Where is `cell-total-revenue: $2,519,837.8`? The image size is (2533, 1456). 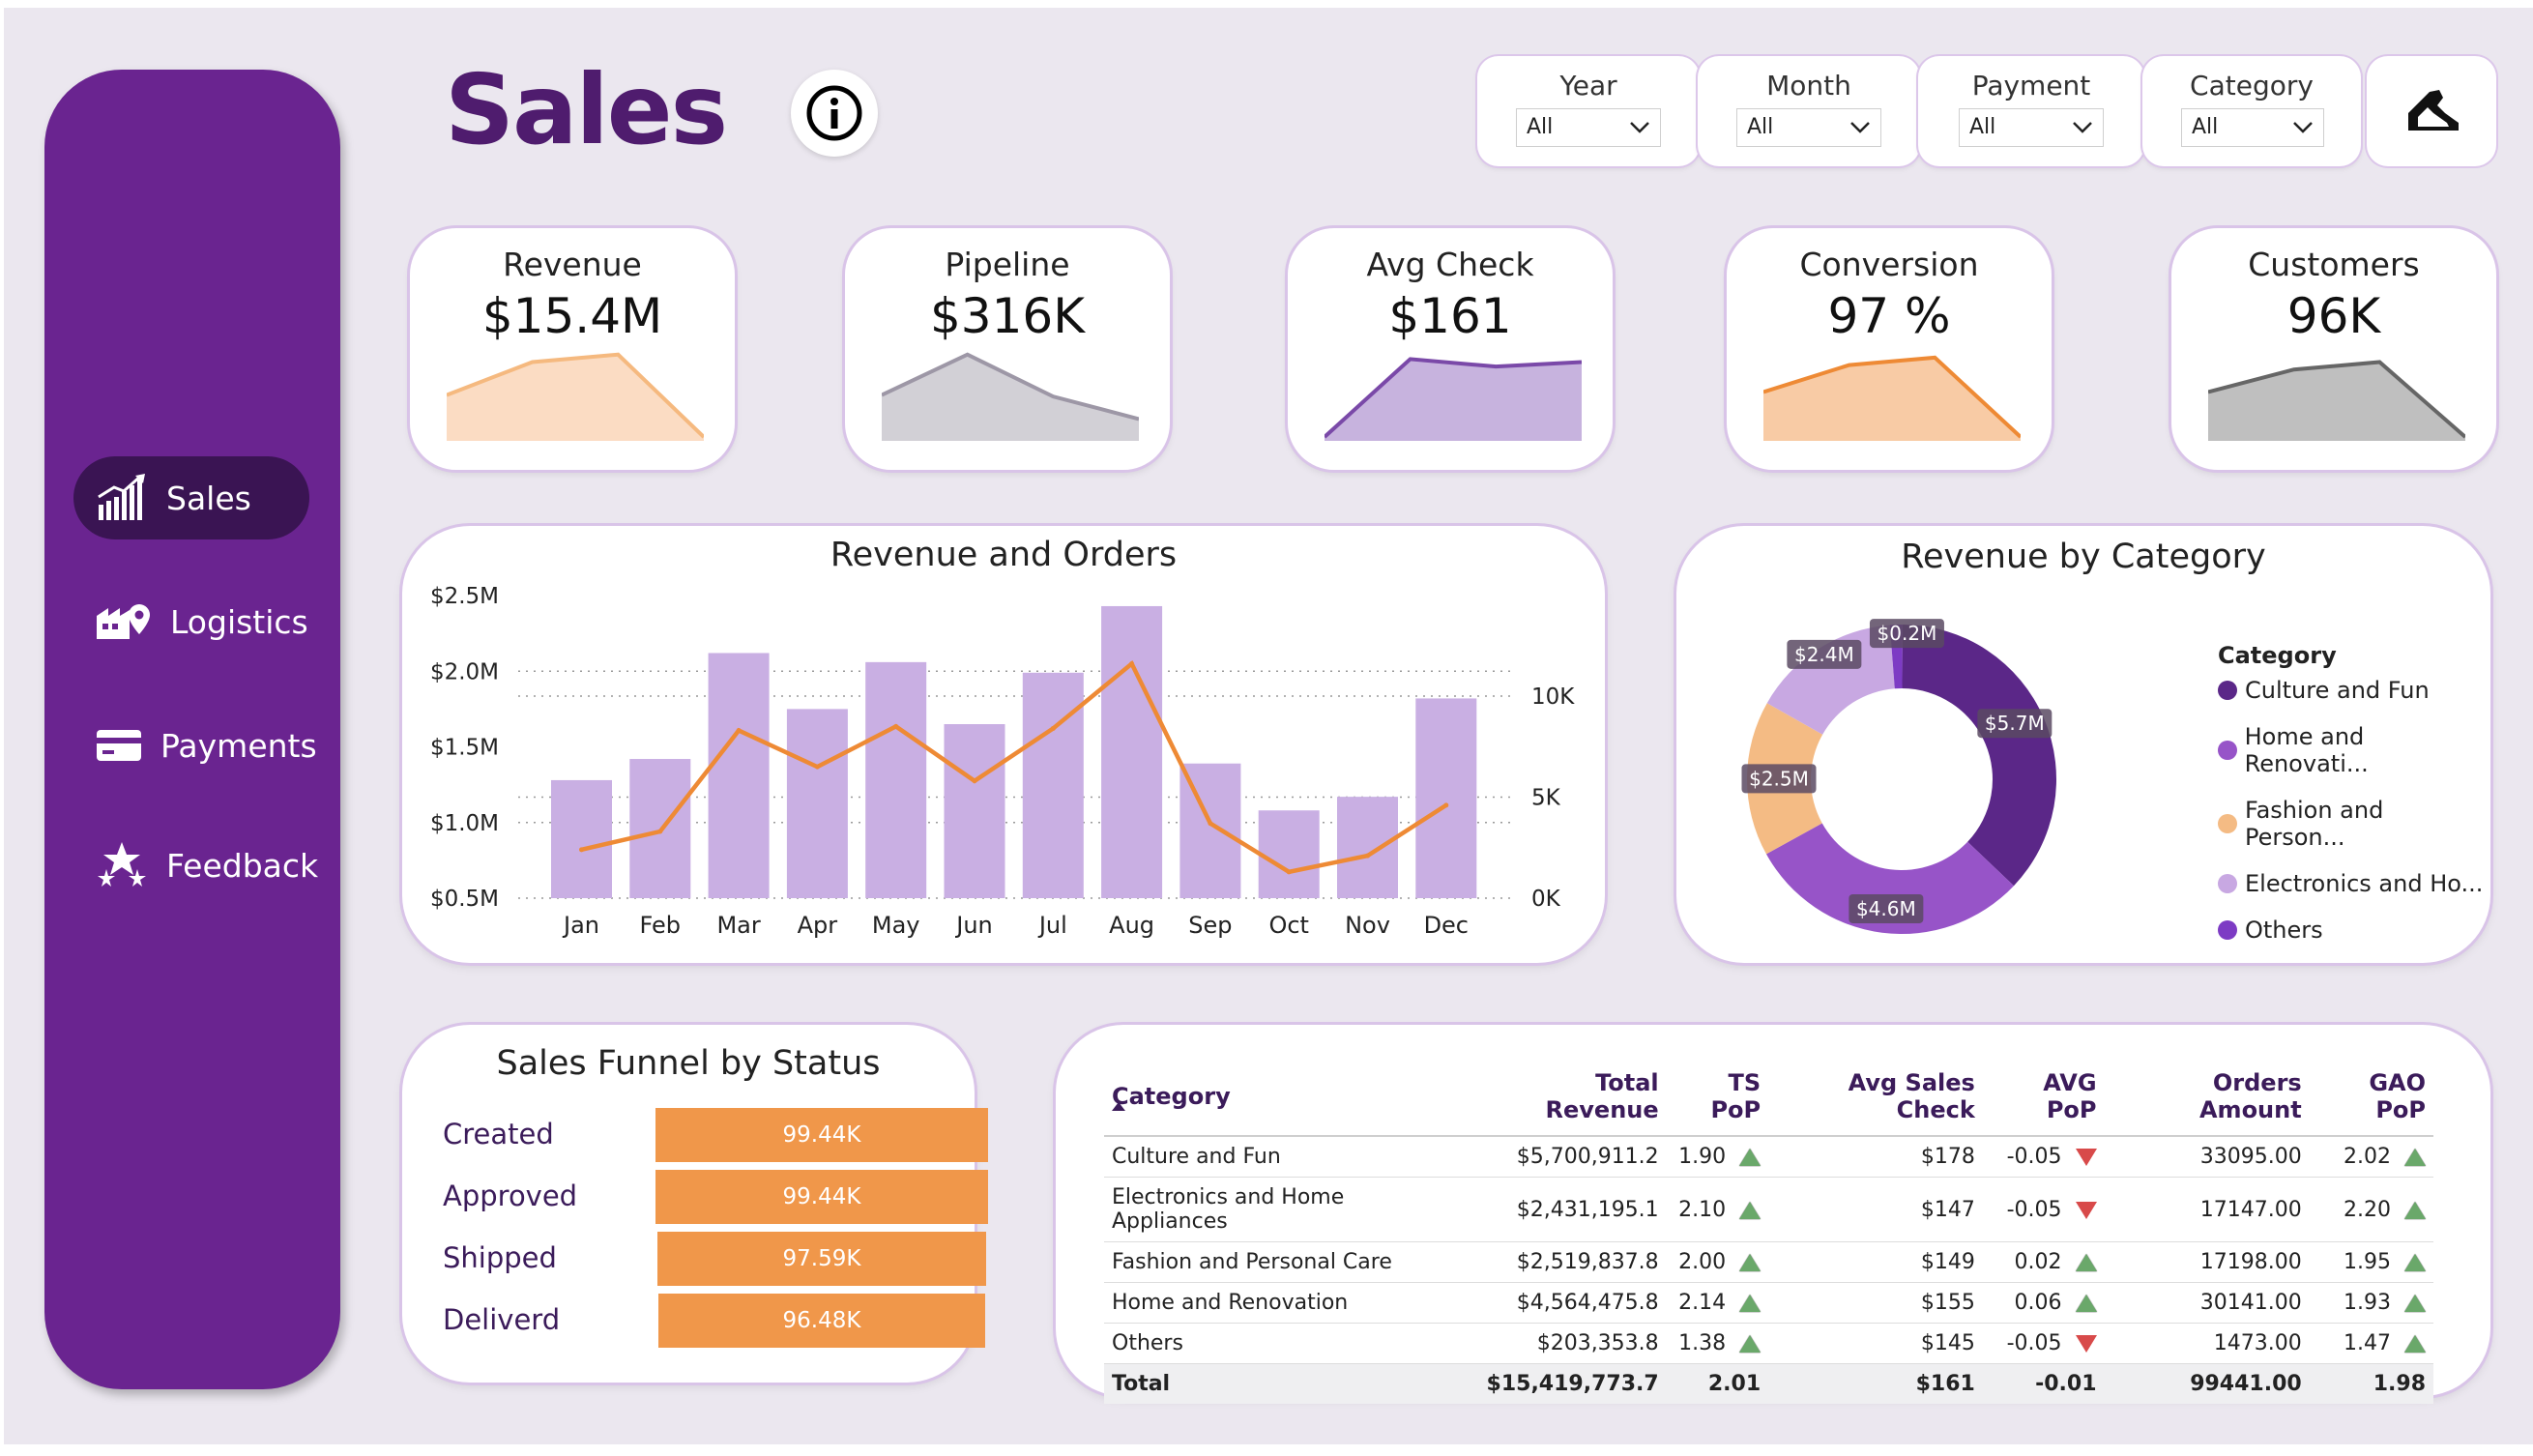
cell-total-revenue: $2,519,837.8 is located at coordinates (1567, 1262).